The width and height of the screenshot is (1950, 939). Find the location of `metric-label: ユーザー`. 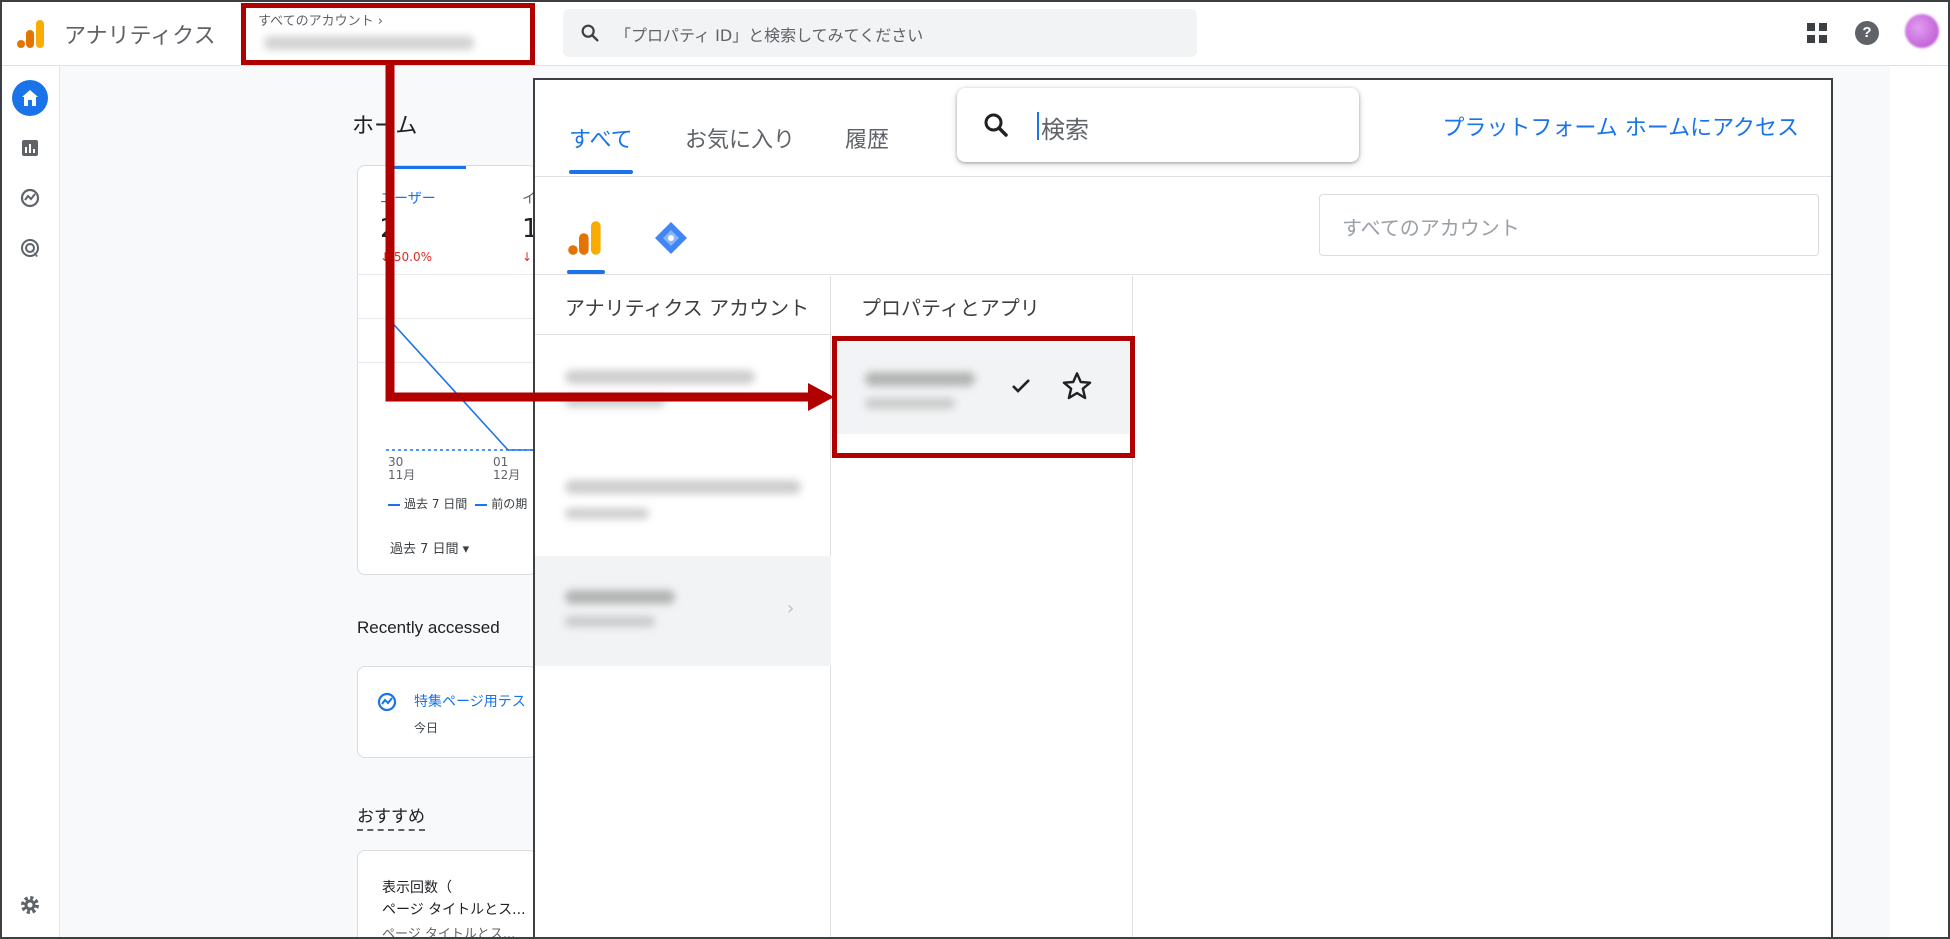

metric-label: ユーザー is located at coordinates (408, 198).